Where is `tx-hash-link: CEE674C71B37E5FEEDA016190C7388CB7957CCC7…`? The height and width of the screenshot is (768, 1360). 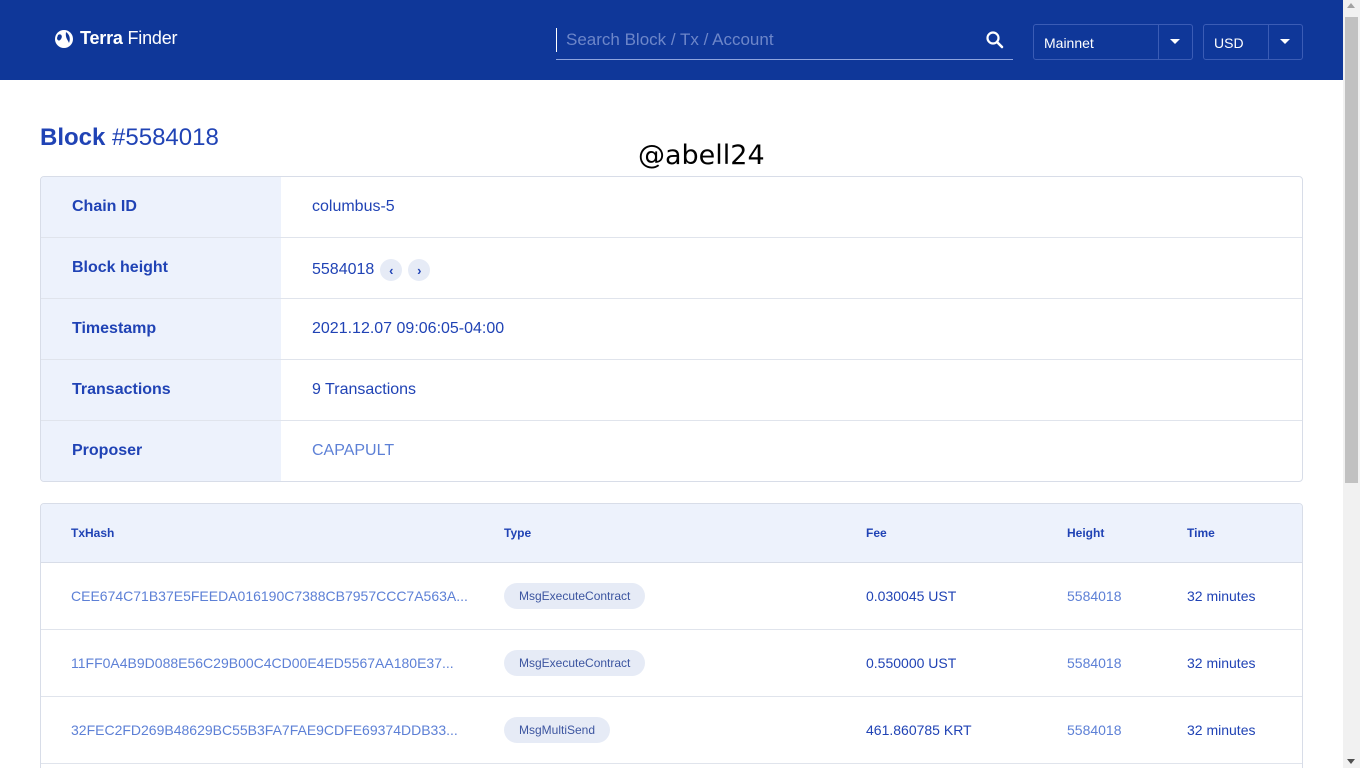 tx-hash-link: CEE674C71B37E5FEEDA016190C7388CB7957CCC7… is located at coordinates (269, 596).